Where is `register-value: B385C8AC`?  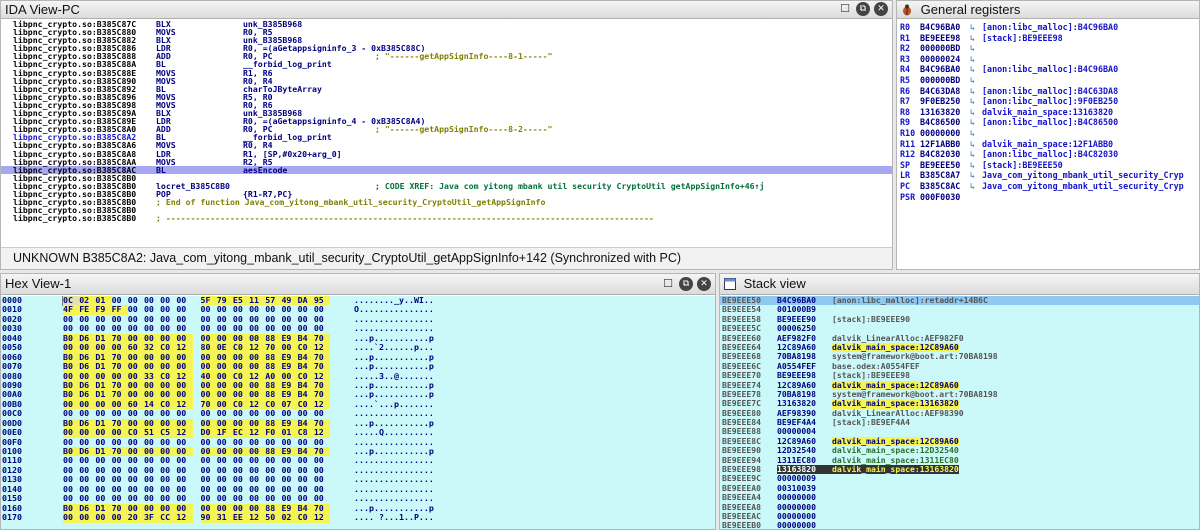 register-value: B385C8AC is located at coordinates (945, 186).